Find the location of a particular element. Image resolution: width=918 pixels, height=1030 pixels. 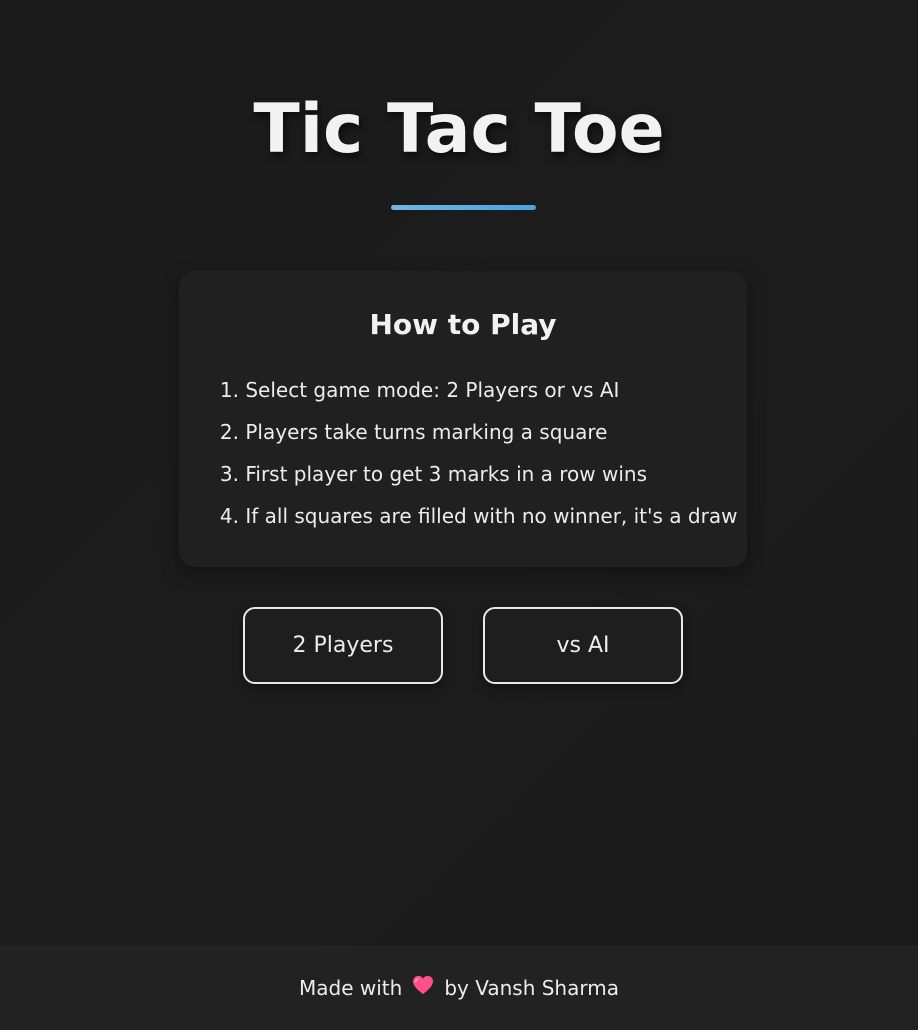

footer: Made with by Vansh Sharma is located at coordinates (459, 987).